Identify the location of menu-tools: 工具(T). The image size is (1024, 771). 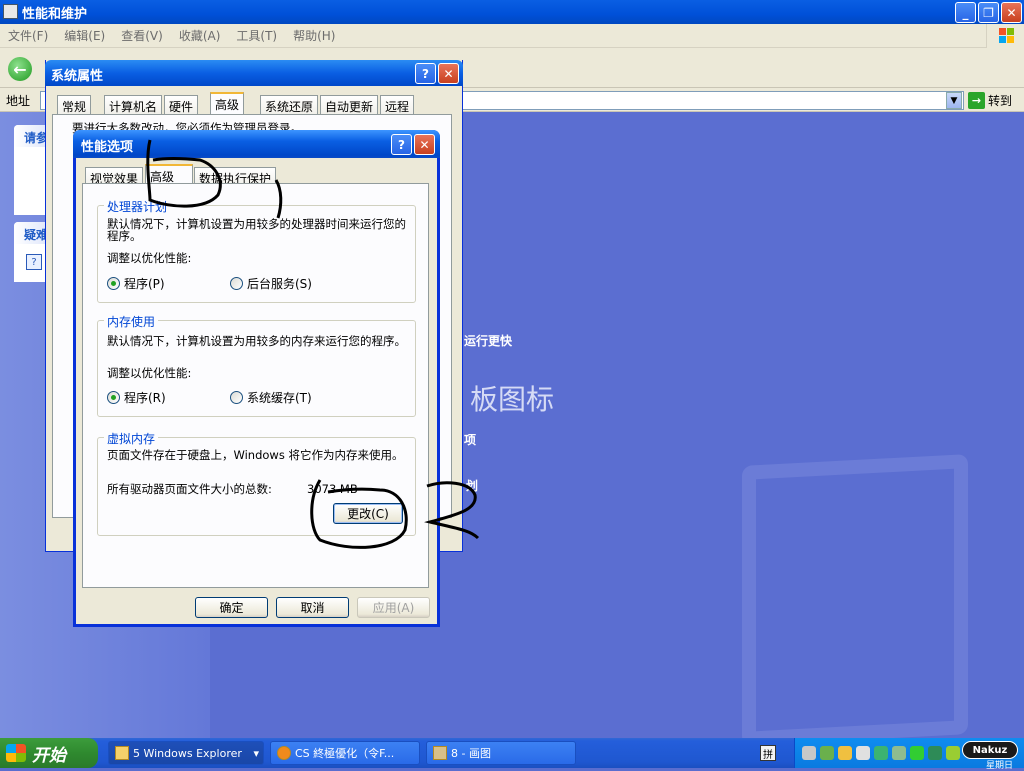
(256, 35).